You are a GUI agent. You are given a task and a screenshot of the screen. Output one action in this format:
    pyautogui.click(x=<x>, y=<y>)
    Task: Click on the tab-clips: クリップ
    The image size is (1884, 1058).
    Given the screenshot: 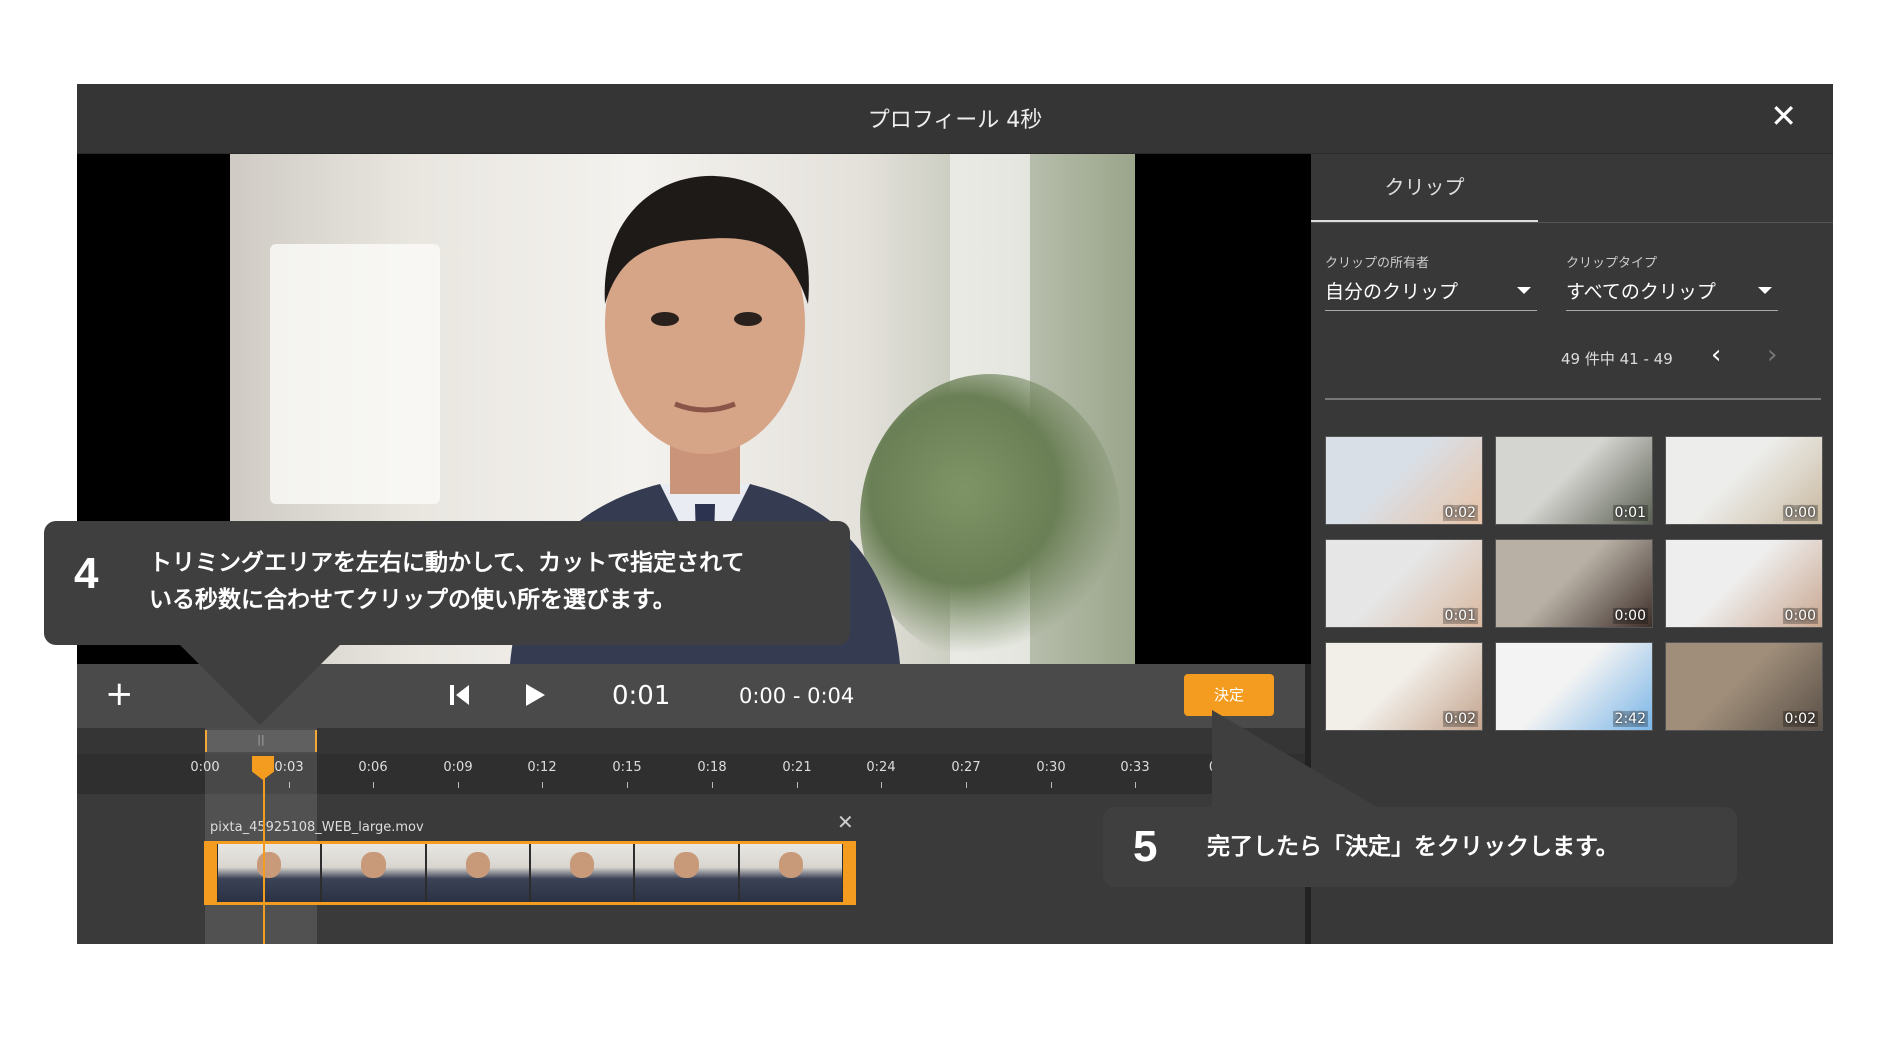 What is the action you would take?
    pyautogui.click(x=1424, y=188)
    